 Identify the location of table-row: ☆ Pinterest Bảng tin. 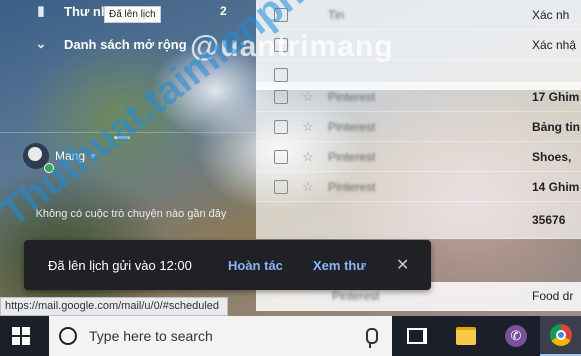
(418, 127).